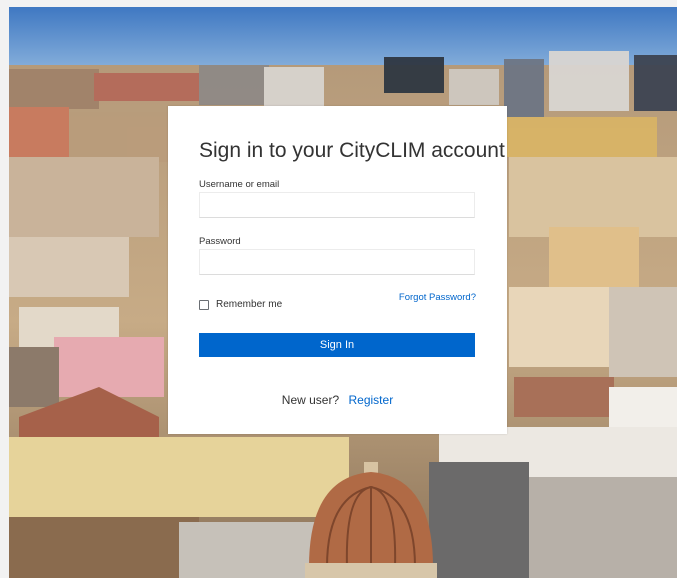  Describe the element at coordinates (337, 345) in the screenshot. I see `sign-in-button: Sign In` at that location.